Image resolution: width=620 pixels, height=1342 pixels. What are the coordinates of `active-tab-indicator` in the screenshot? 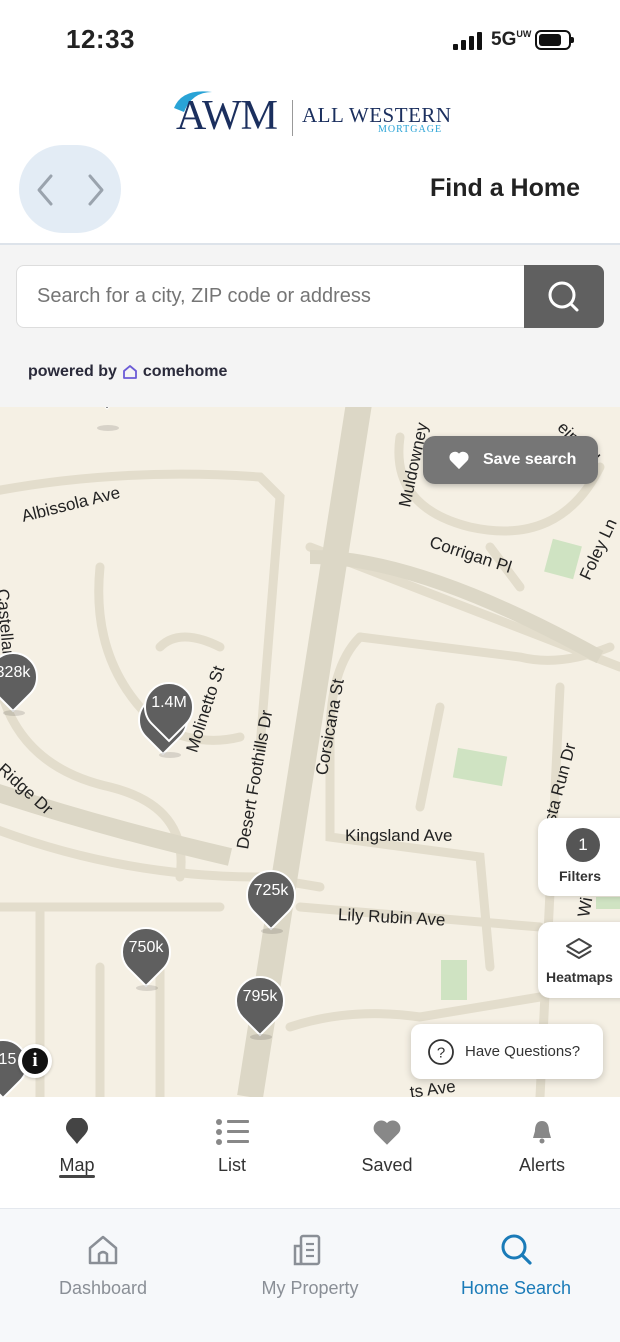 It's located at (77, 1176).